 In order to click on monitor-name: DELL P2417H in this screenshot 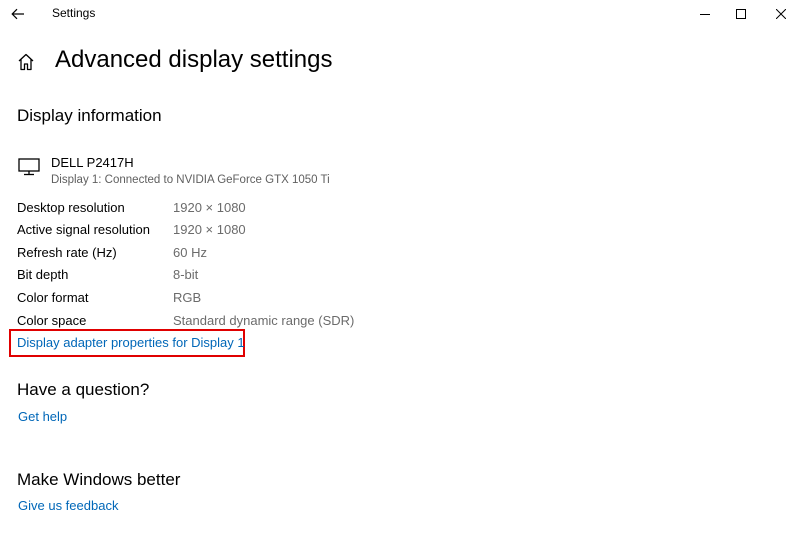, I will do `click(92, 162)`.